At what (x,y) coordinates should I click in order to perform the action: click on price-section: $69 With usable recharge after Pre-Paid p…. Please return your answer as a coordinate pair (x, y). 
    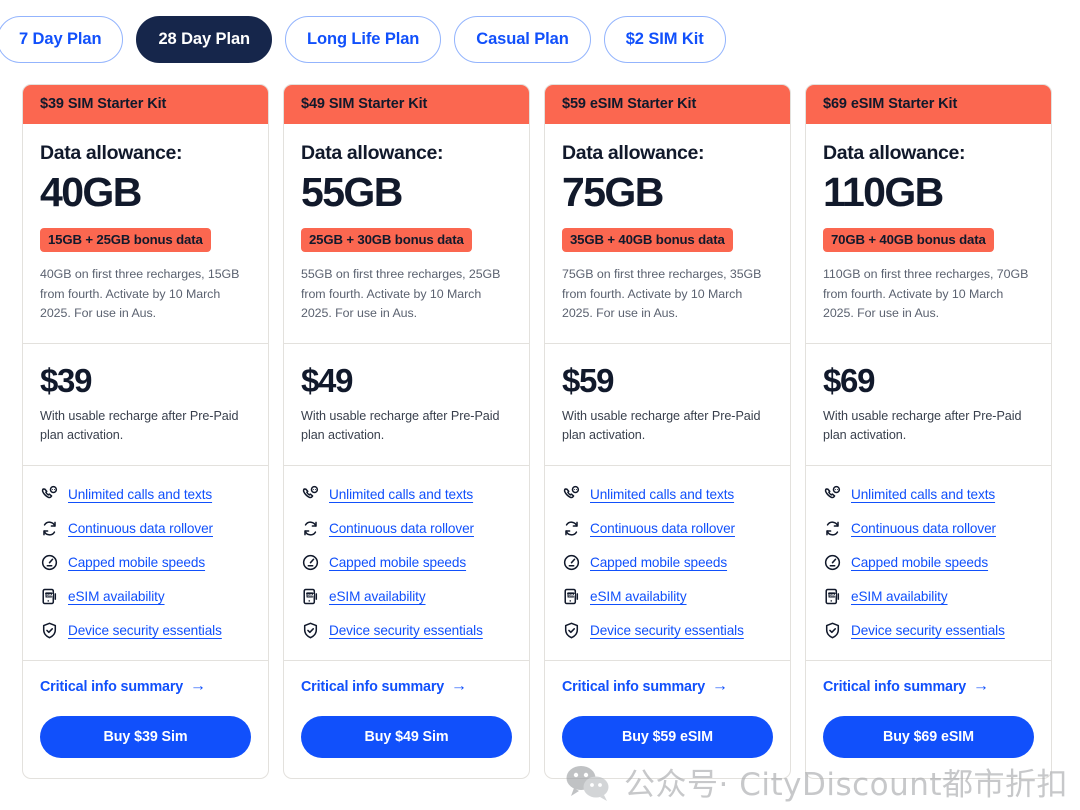
    Looking at the image, I should click on (928, 405).